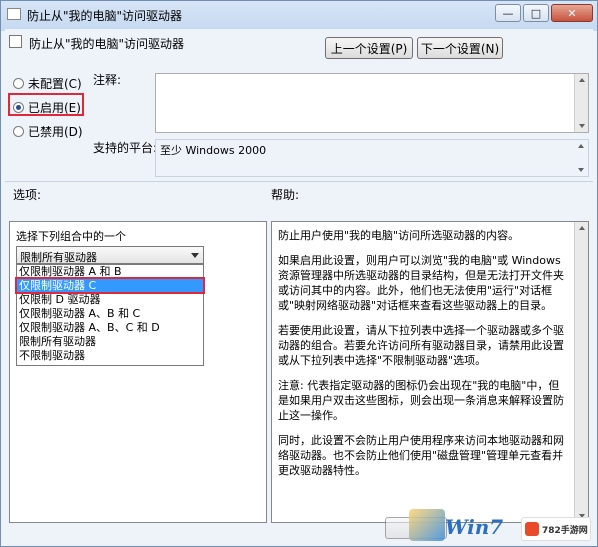  What do you see at coordinates (58, 257) in the screenshot?
I see `combo-selected-value: 限制所有驱动器` at bounding box center [58, 257].